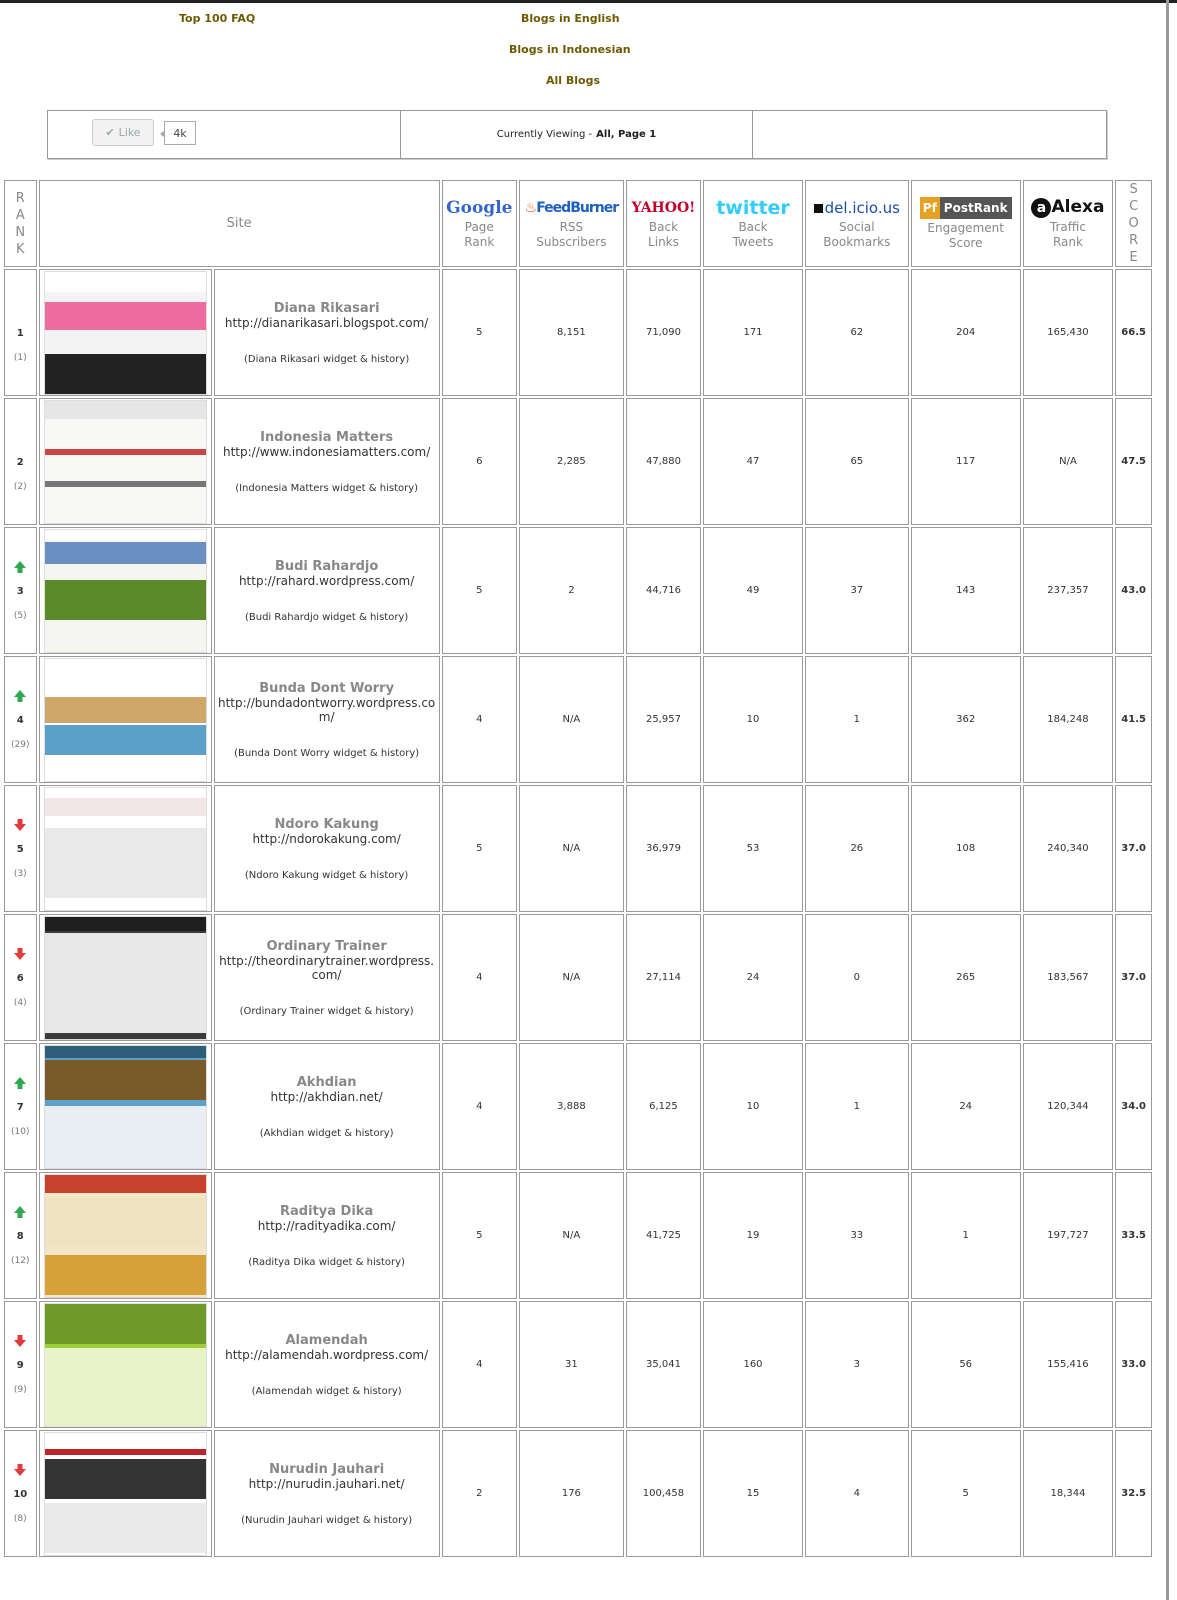 The width and height of the screenshot is (1177, 1600). Describe the element at coordinates (753, 977) in the screenshot. I see `tweets-cell: 24` at that location.